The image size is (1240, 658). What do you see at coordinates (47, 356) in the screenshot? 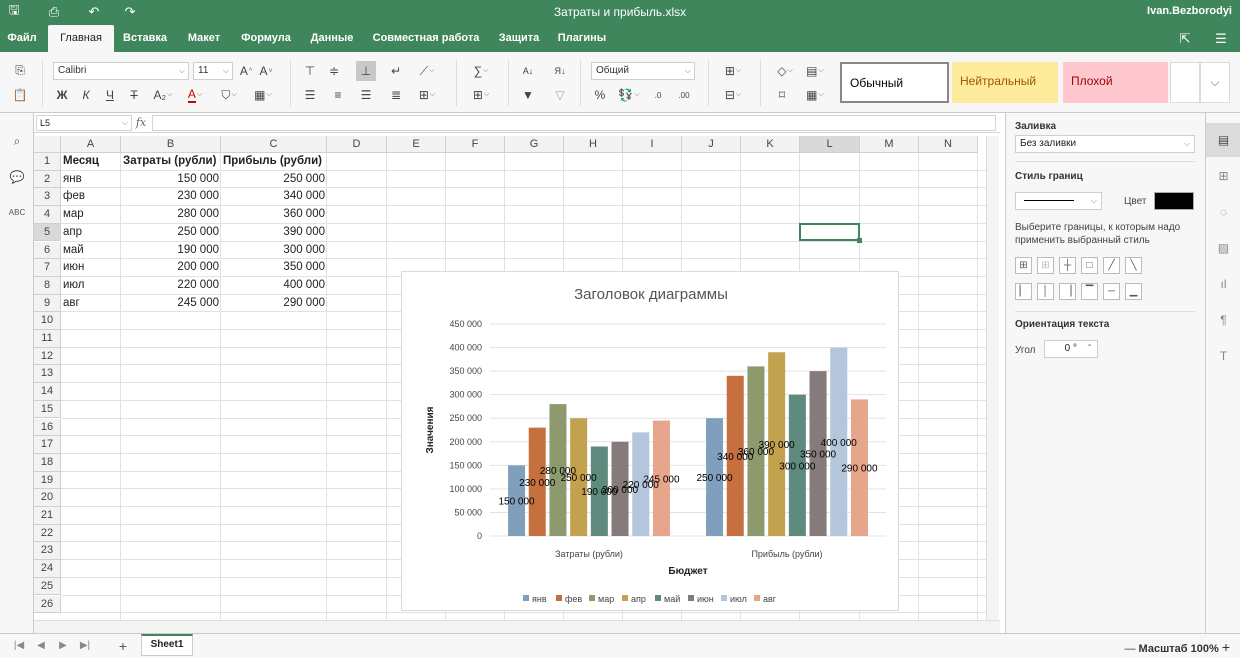
I see `row-header: 12` at bounding box center [47, 356].